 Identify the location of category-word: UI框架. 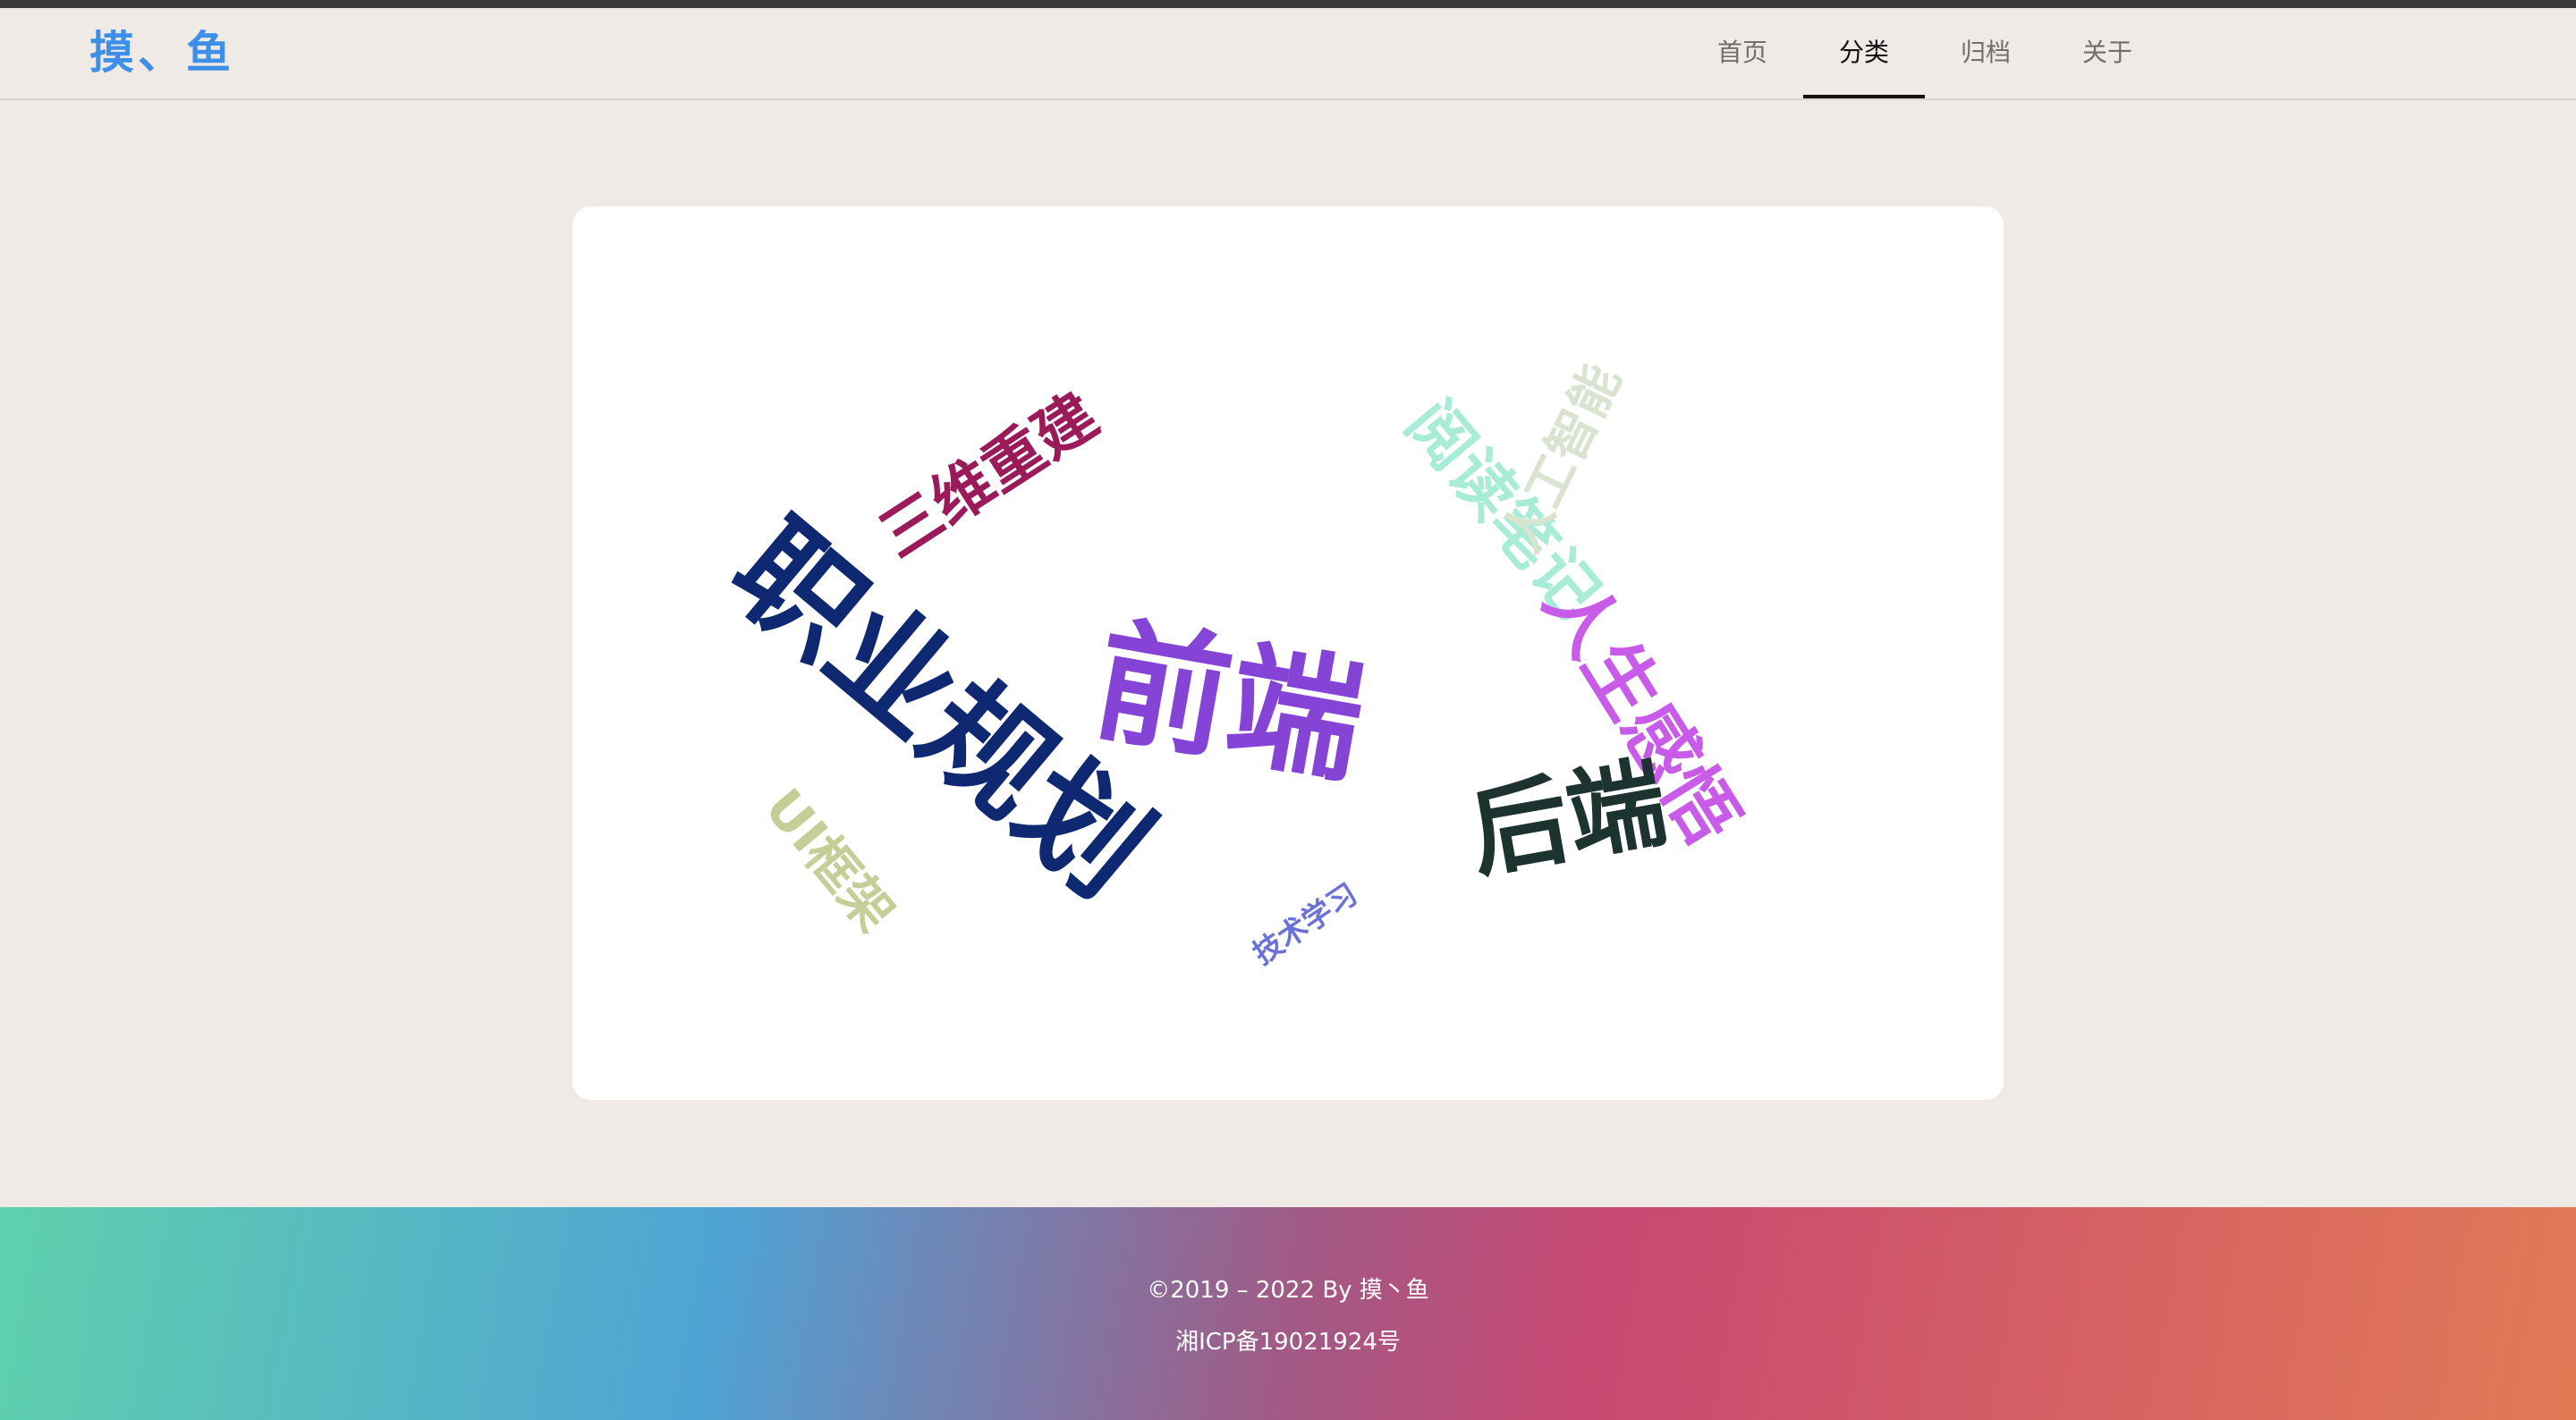
(829, 860).